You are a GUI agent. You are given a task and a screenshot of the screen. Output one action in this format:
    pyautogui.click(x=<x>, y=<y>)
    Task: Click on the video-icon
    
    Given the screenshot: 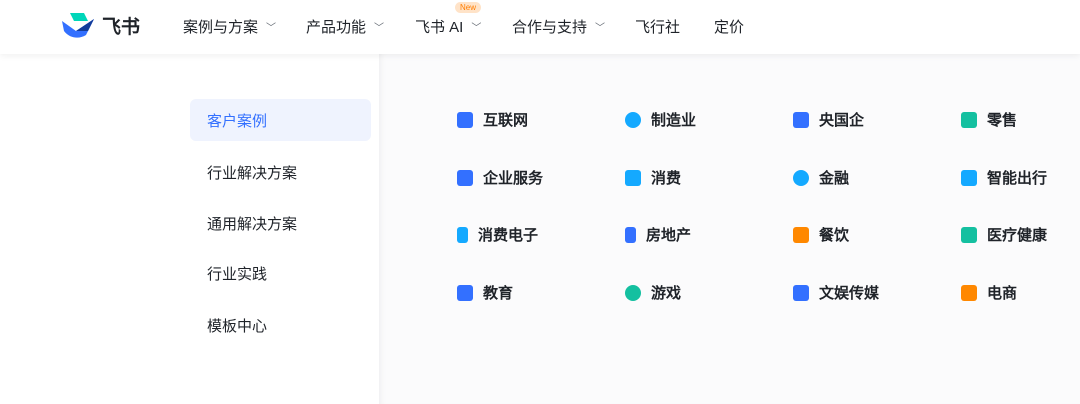 What is the action you would take?
    pyautogui.click(x=801, y=292)
    